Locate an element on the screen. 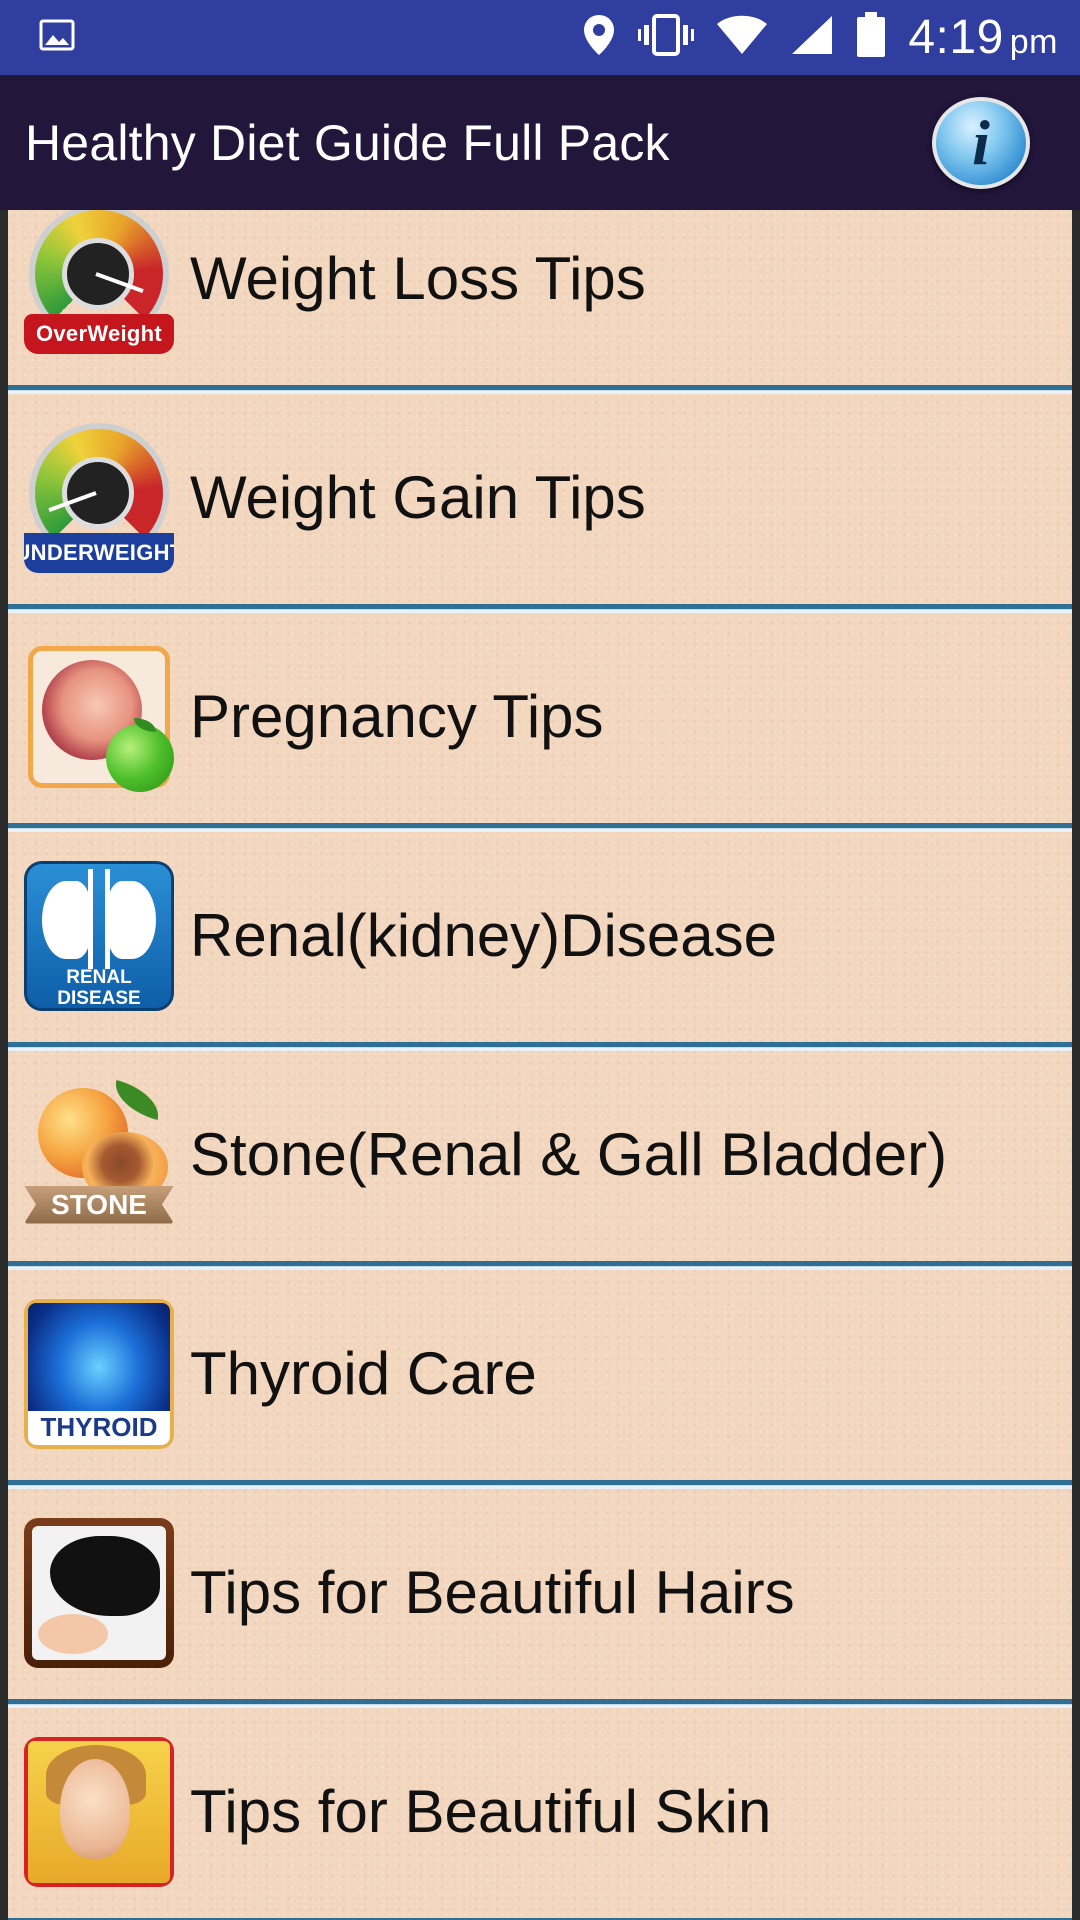 This screenshot has height=1920, width=1080. list-item-beautiful-skin: Tips for Beautiful Skin is located at coordinates (540, 1812).